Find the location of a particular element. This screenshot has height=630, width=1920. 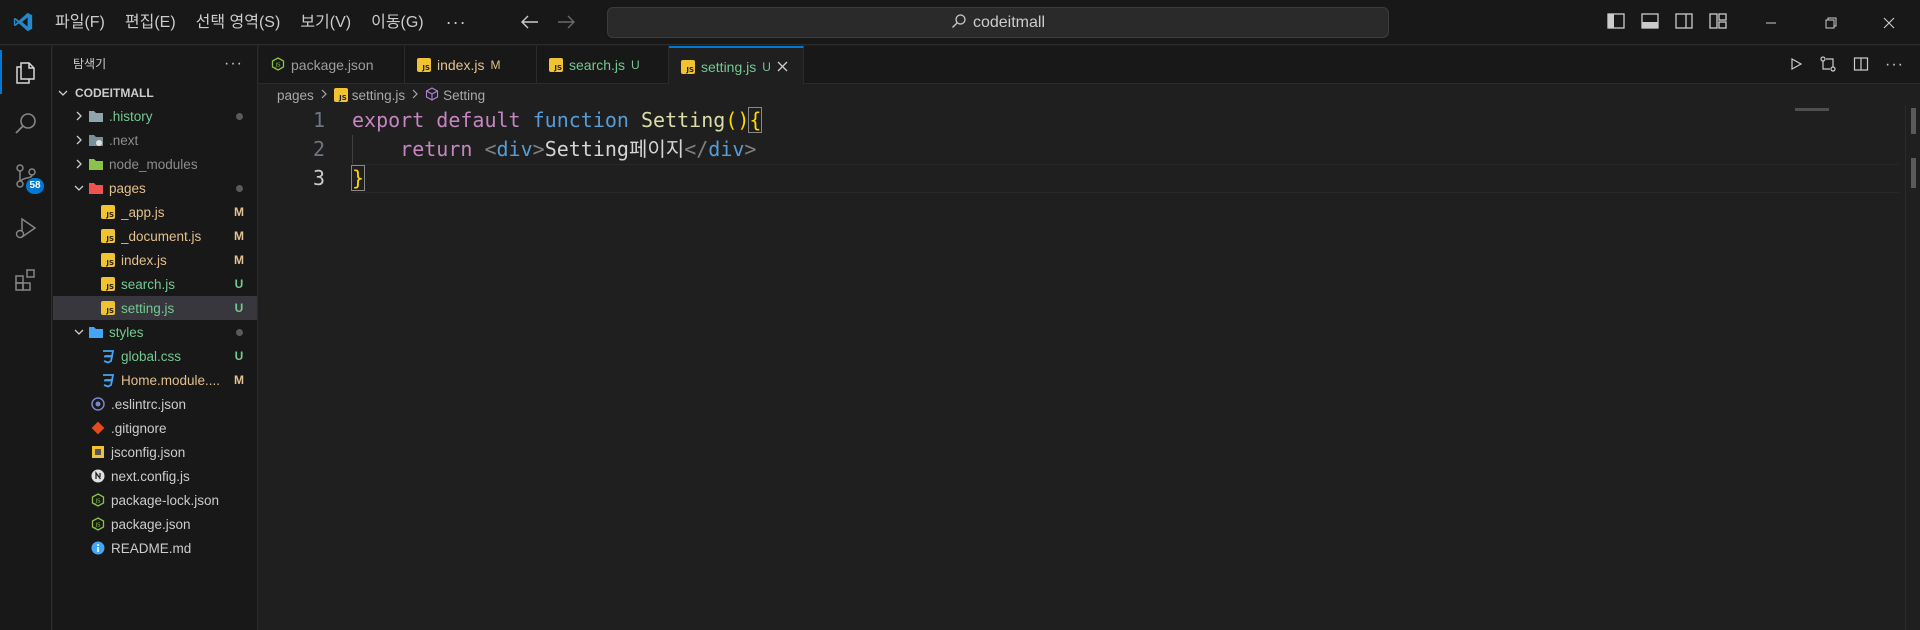

tab-package-json: JS package.json is located at coordinates (332, 65).